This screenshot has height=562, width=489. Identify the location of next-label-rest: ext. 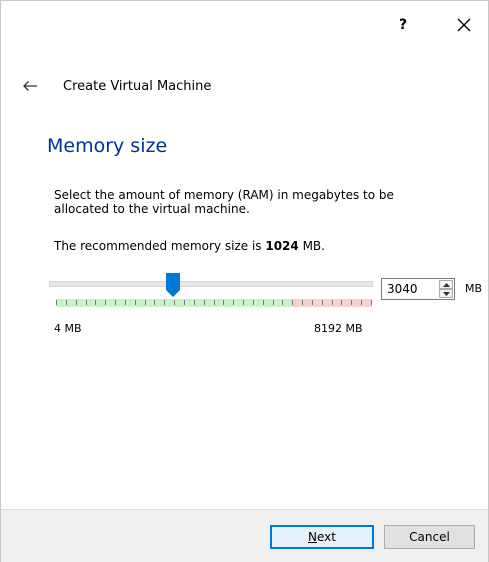
(326, 537).